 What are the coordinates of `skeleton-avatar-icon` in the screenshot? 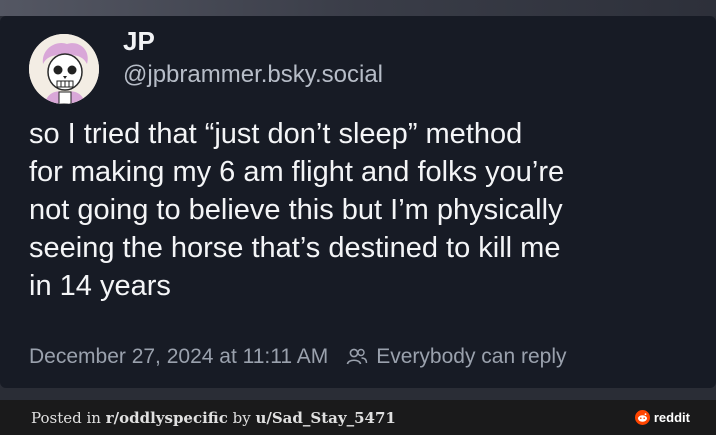 It's located at (64, 69).